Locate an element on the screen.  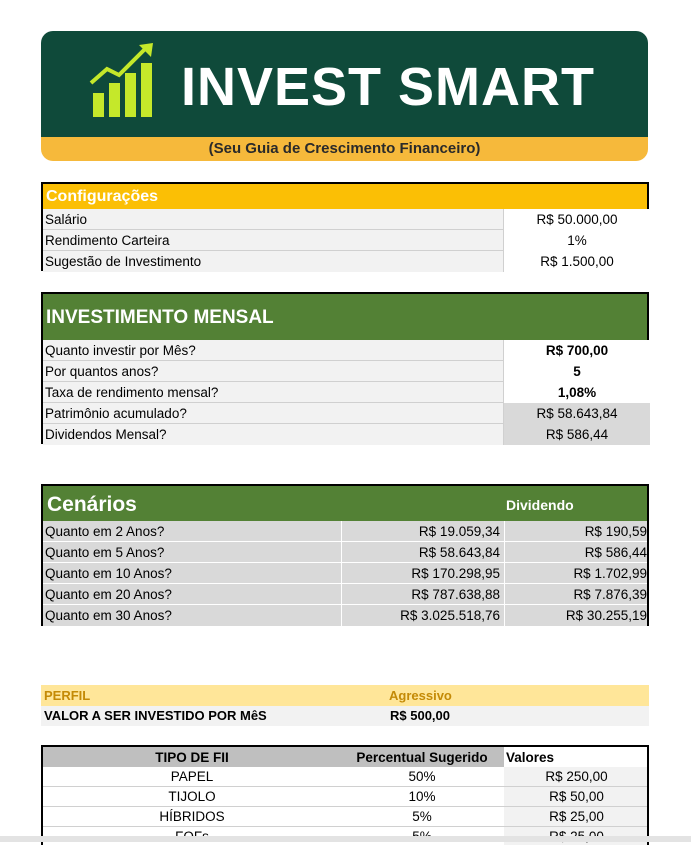
cenario-label: Quanto em 10 Anos? is located at coordinates (108, 573).